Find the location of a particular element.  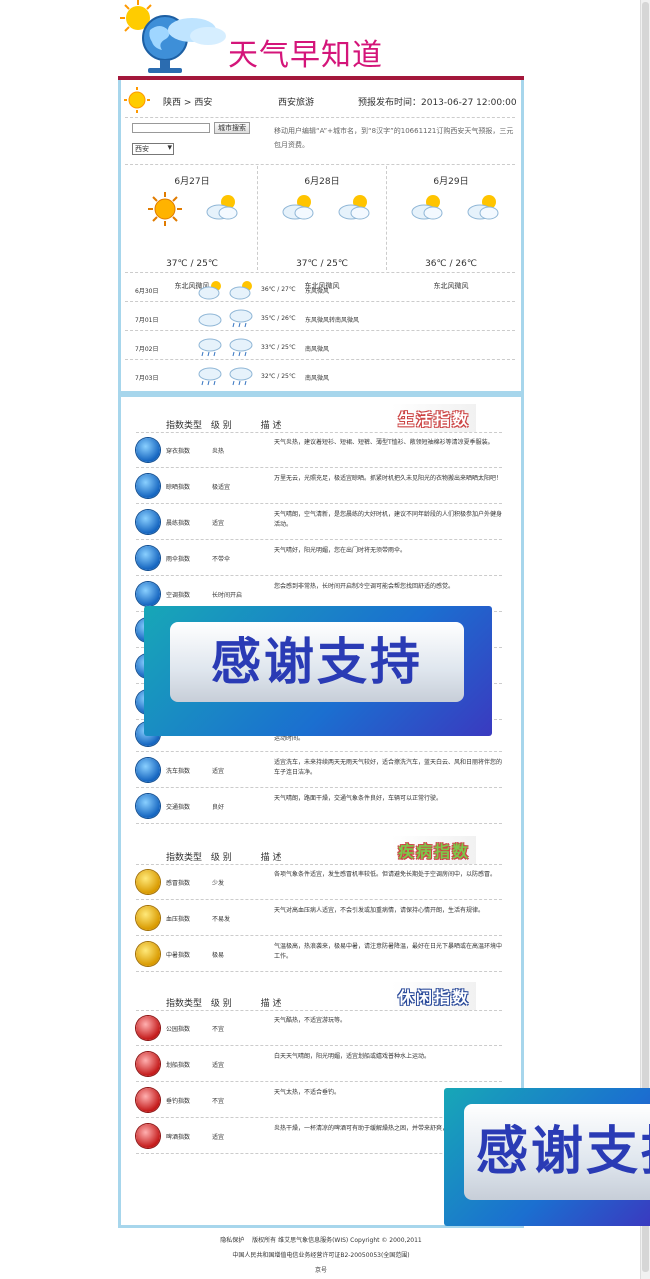

index-name: 空调指数 is located at coordinates (178, 595).